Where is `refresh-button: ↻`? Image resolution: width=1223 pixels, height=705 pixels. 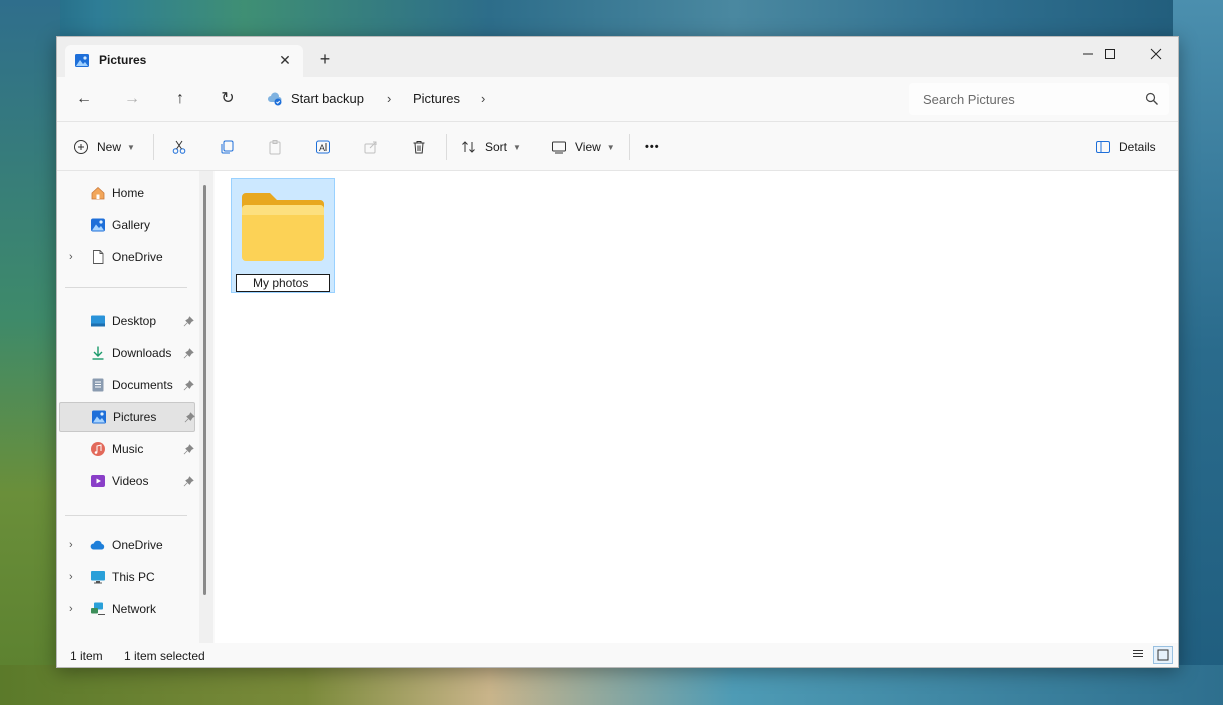
refresh-button: ↻ is located at coordinates (228, 99).